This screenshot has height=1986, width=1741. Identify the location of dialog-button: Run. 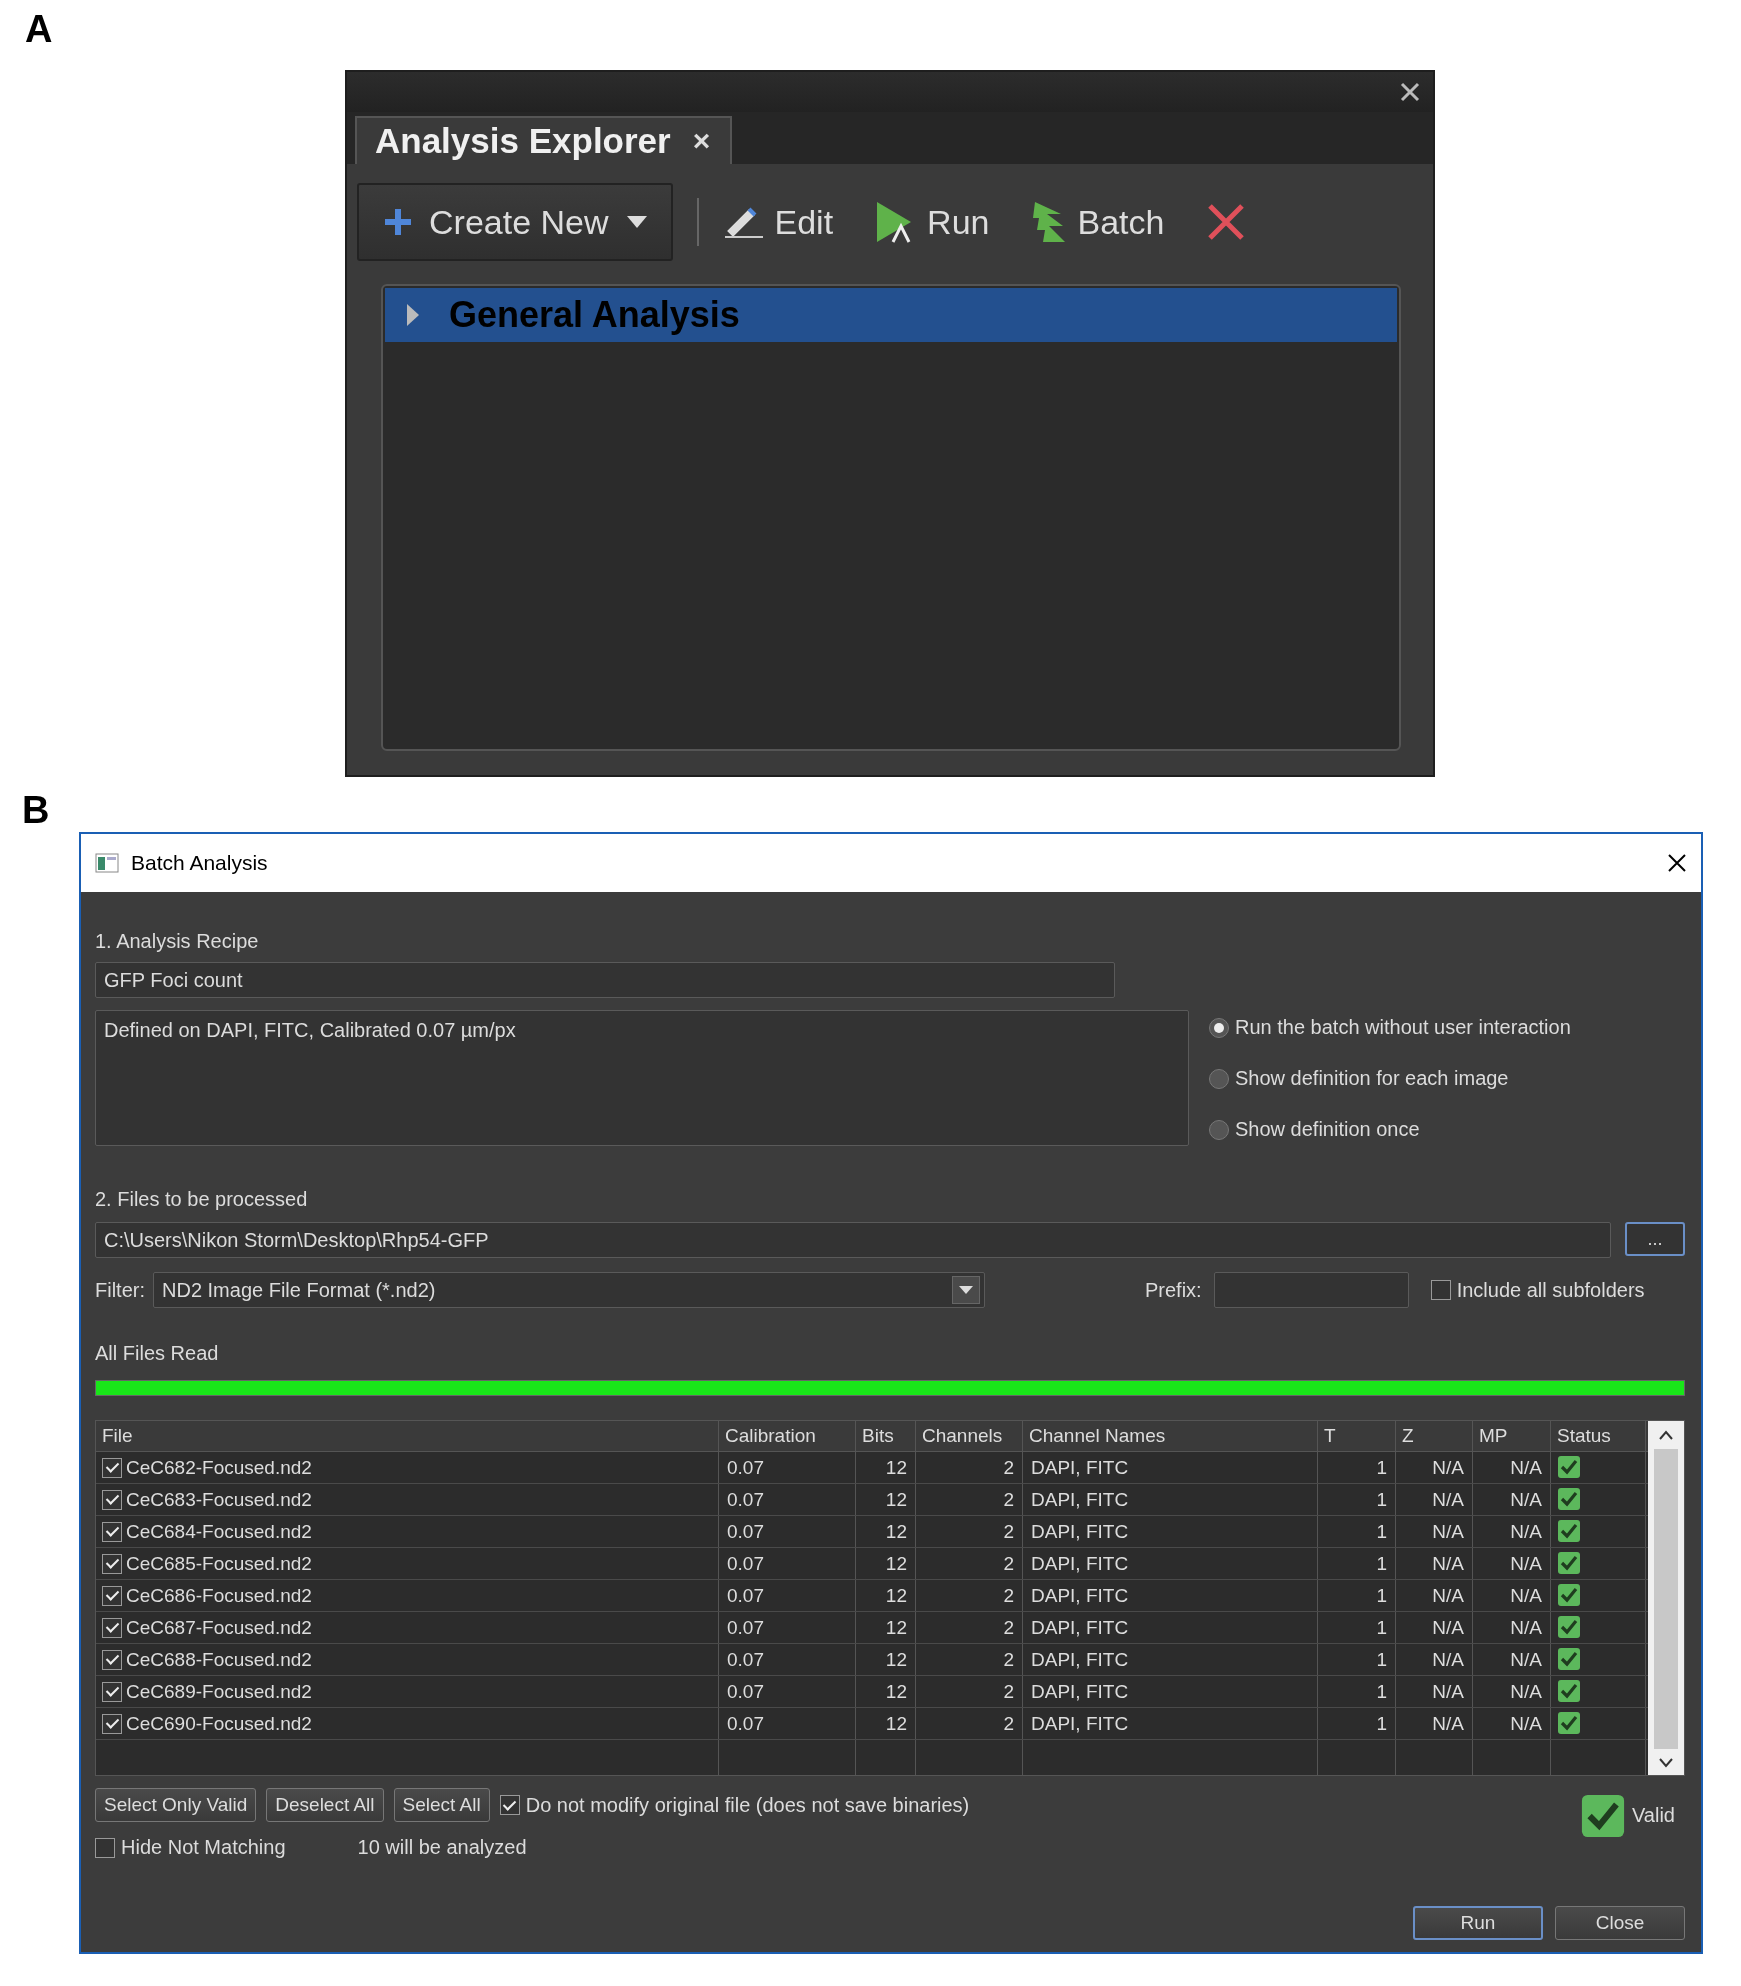
(1478, 1923).